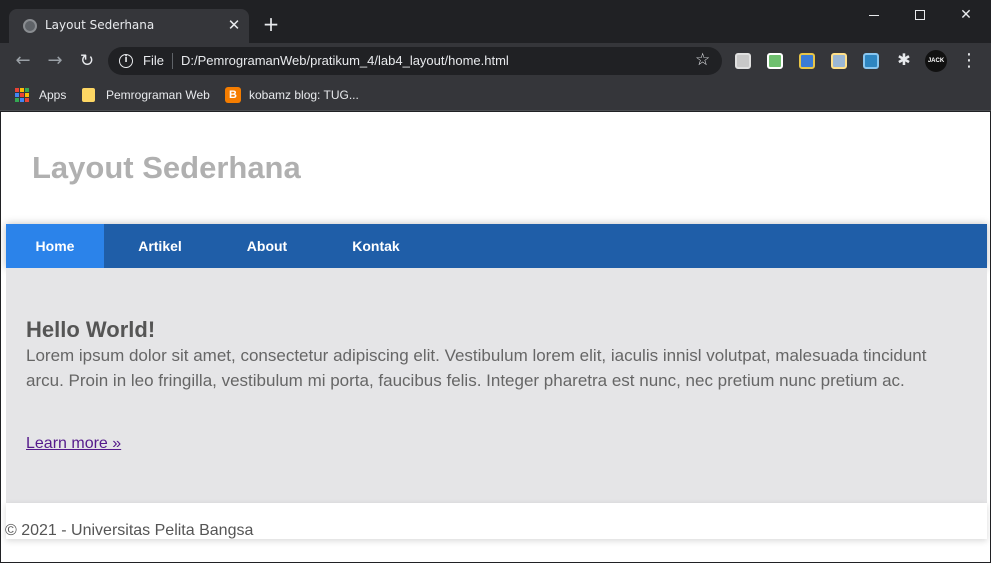 This screenshot has height=563, width=991. Describe the element at coordinates (129, 530) in the screenshot. I see `footer-copyright: © 2021 - Universitas Pelita Bangsa` at that location.